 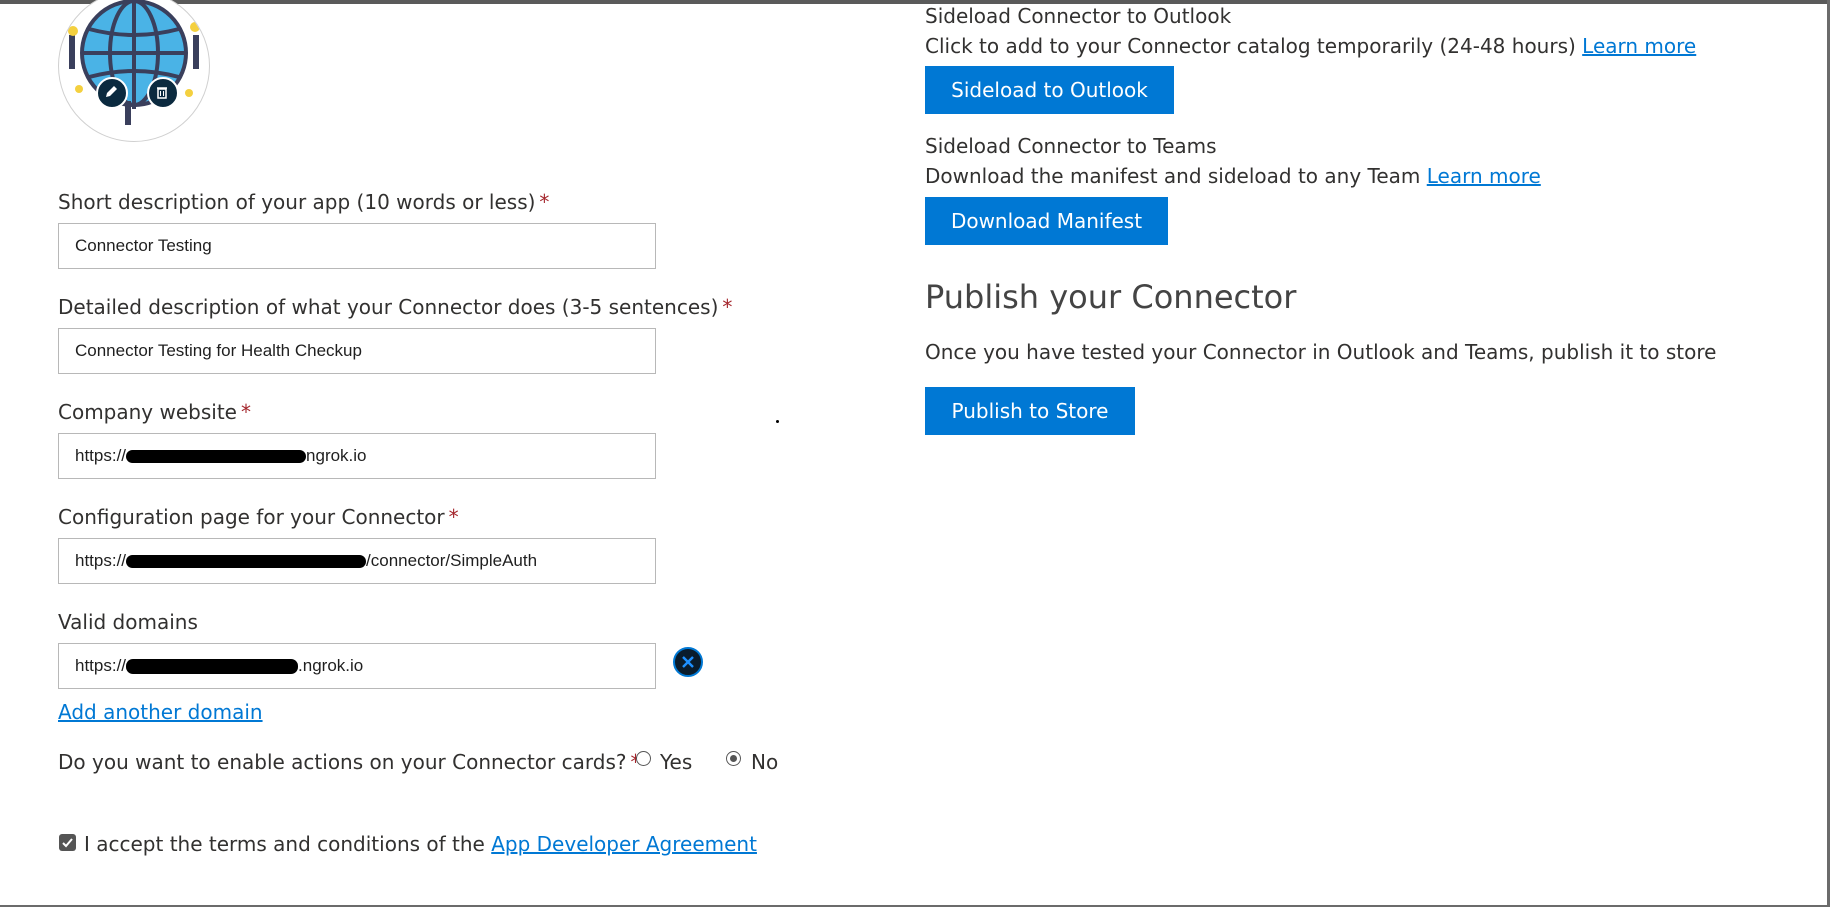 I want to click on remove-domain-button, so click(x=688, y=662).